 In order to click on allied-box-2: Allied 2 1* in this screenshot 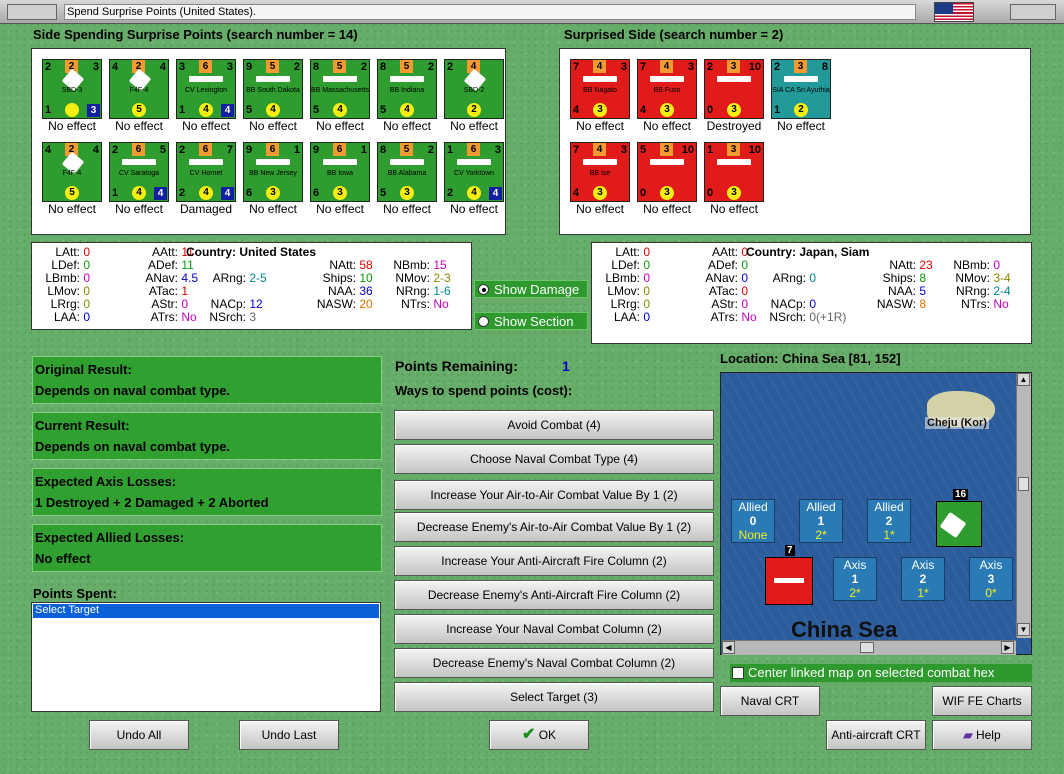, I will do `click(889, 521)`.